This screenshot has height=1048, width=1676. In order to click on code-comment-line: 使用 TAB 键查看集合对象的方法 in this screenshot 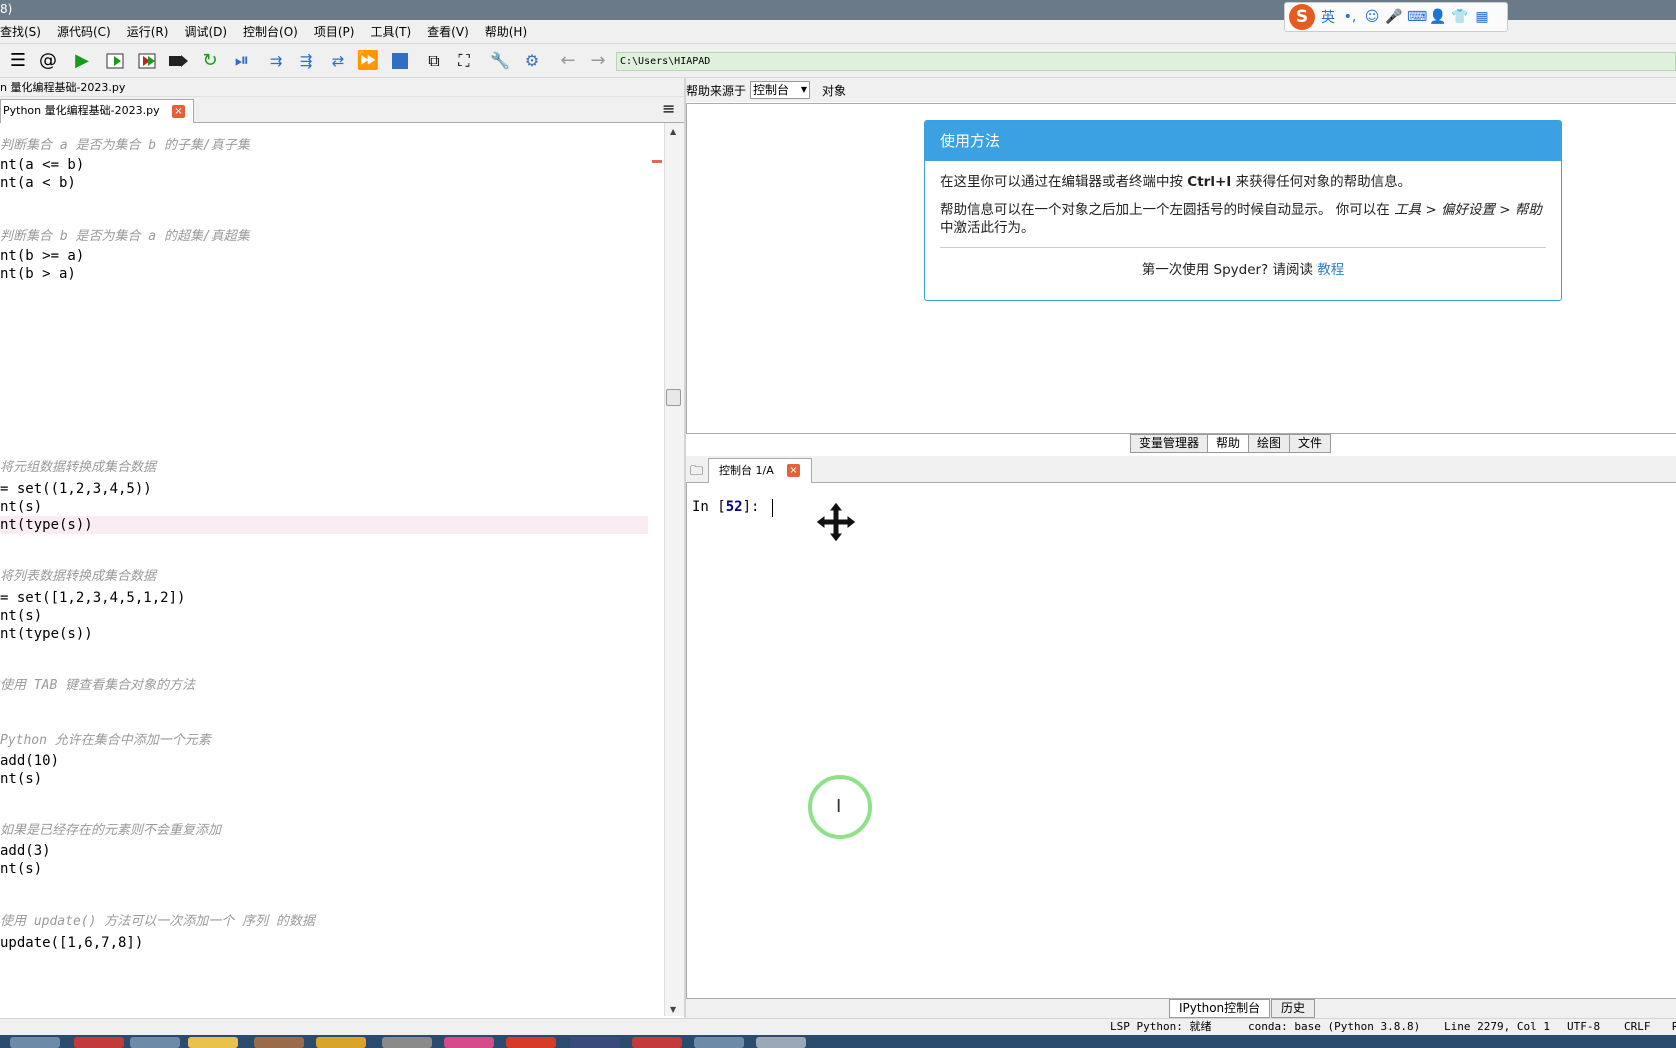, I will do `click(98, 685)`.